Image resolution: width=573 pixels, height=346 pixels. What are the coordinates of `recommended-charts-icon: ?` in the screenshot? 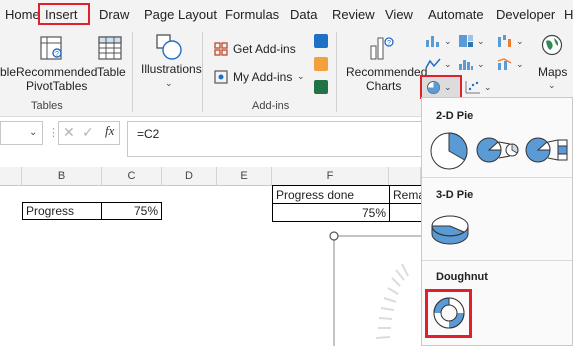 It's located at (382, 48).